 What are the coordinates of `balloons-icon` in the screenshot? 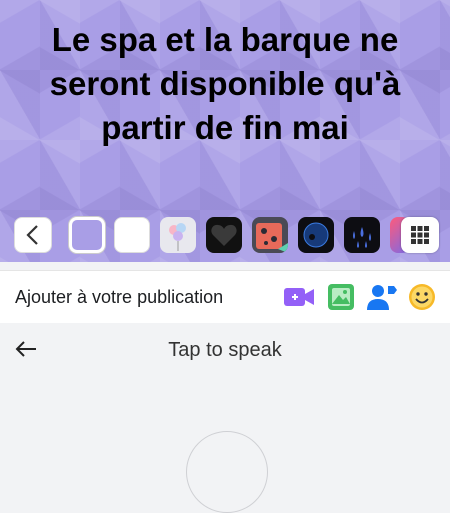 It's located at (177, 237).